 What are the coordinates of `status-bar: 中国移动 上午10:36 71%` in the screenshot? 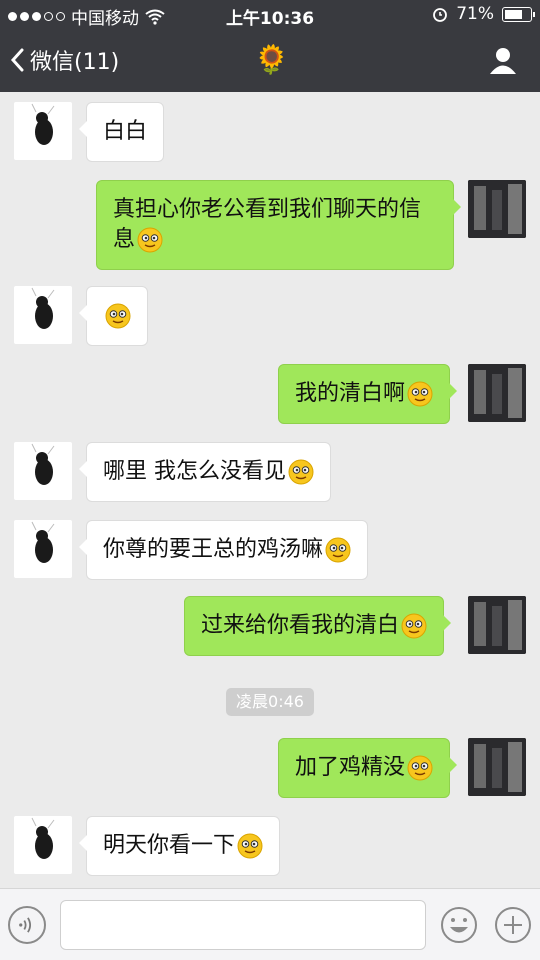 It's located at (270, 15).